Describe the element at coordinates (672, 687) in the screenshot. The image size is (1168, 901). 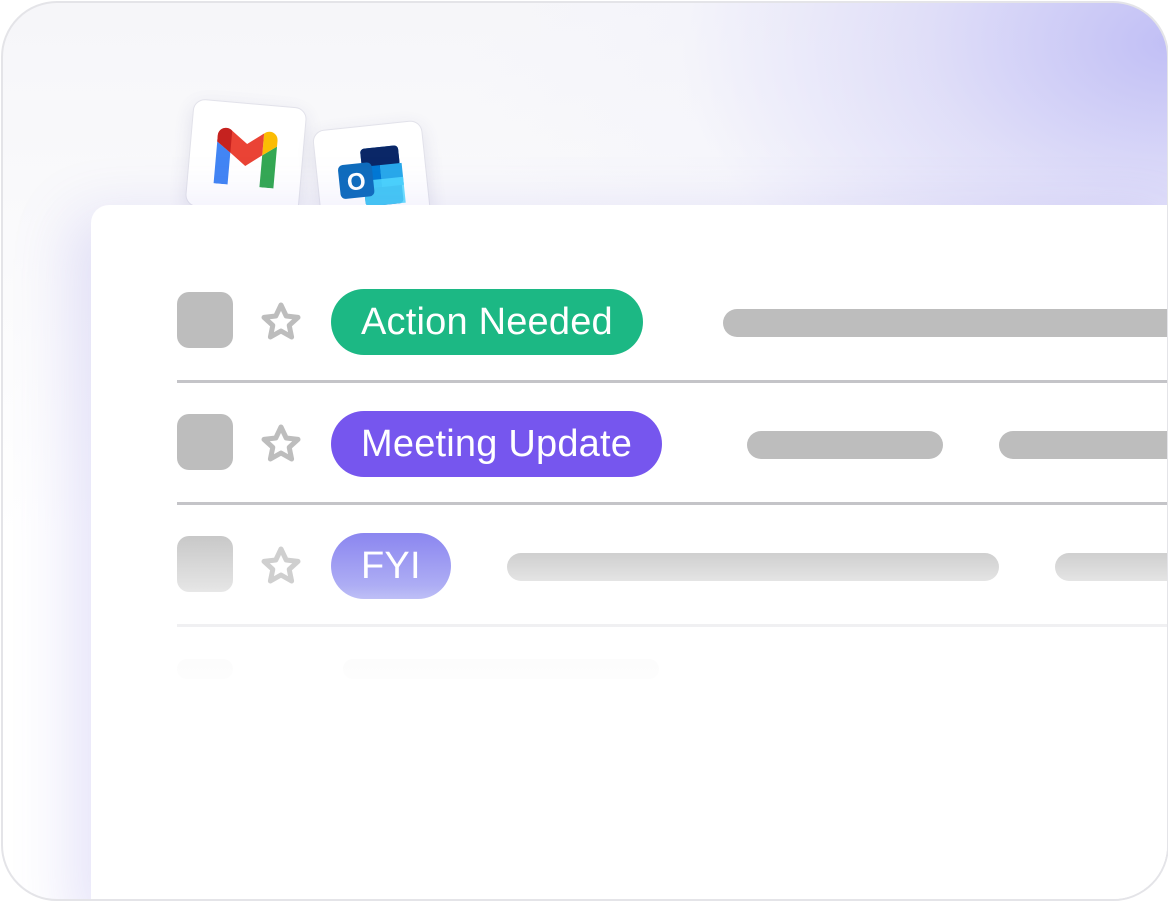
I see `email-row-faded` at that location.